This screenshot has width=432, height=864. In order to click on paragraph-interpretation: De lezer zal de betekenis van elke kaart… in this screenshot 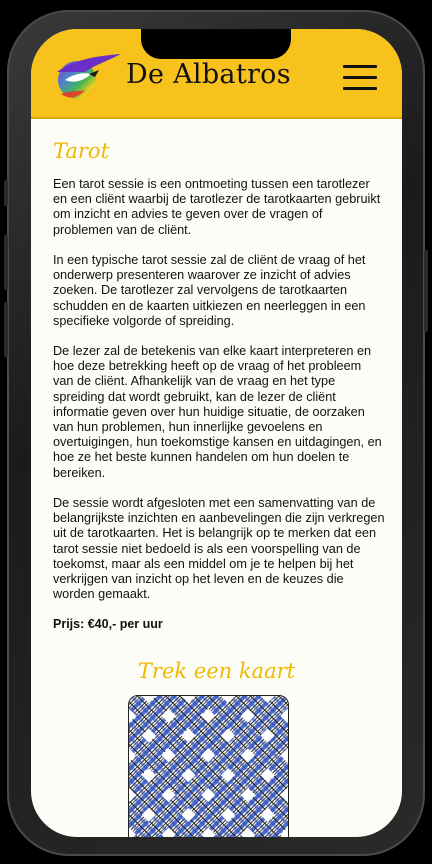, I will do `click(217, 412)`.